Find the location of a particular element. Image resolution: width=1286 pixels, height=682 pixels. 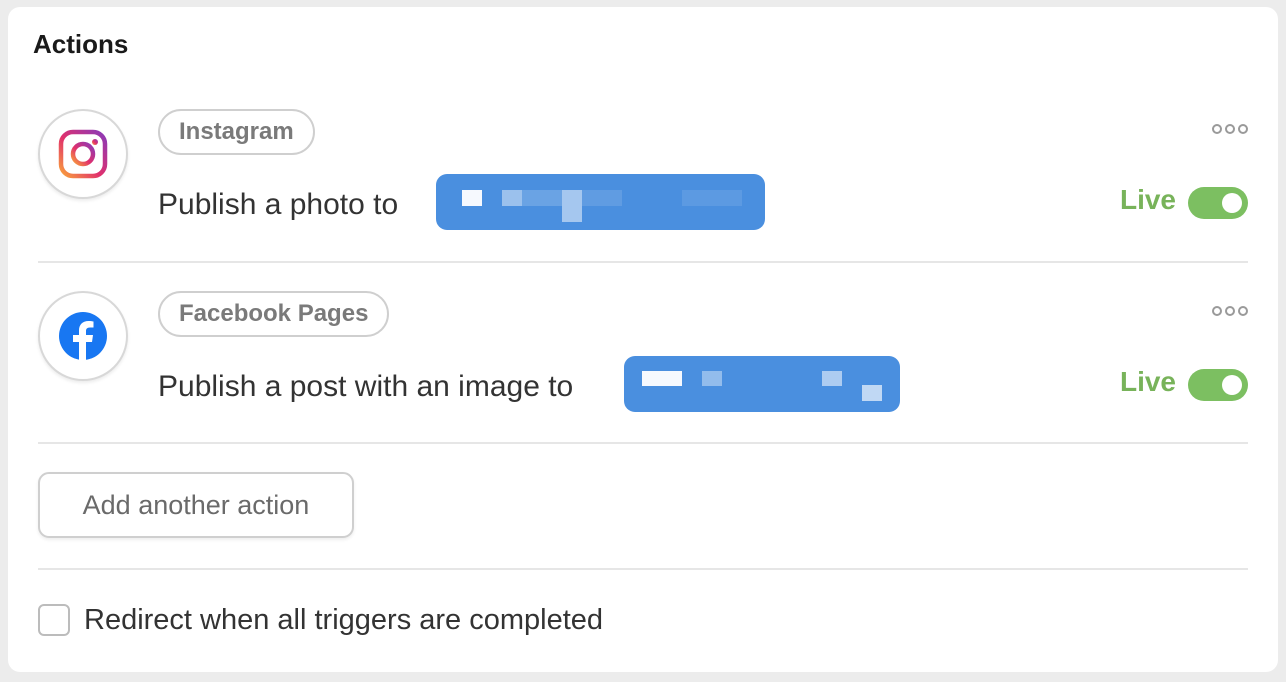

app-badge-facebook-pages: Facebook Pages is located at coordinates (274, 314).